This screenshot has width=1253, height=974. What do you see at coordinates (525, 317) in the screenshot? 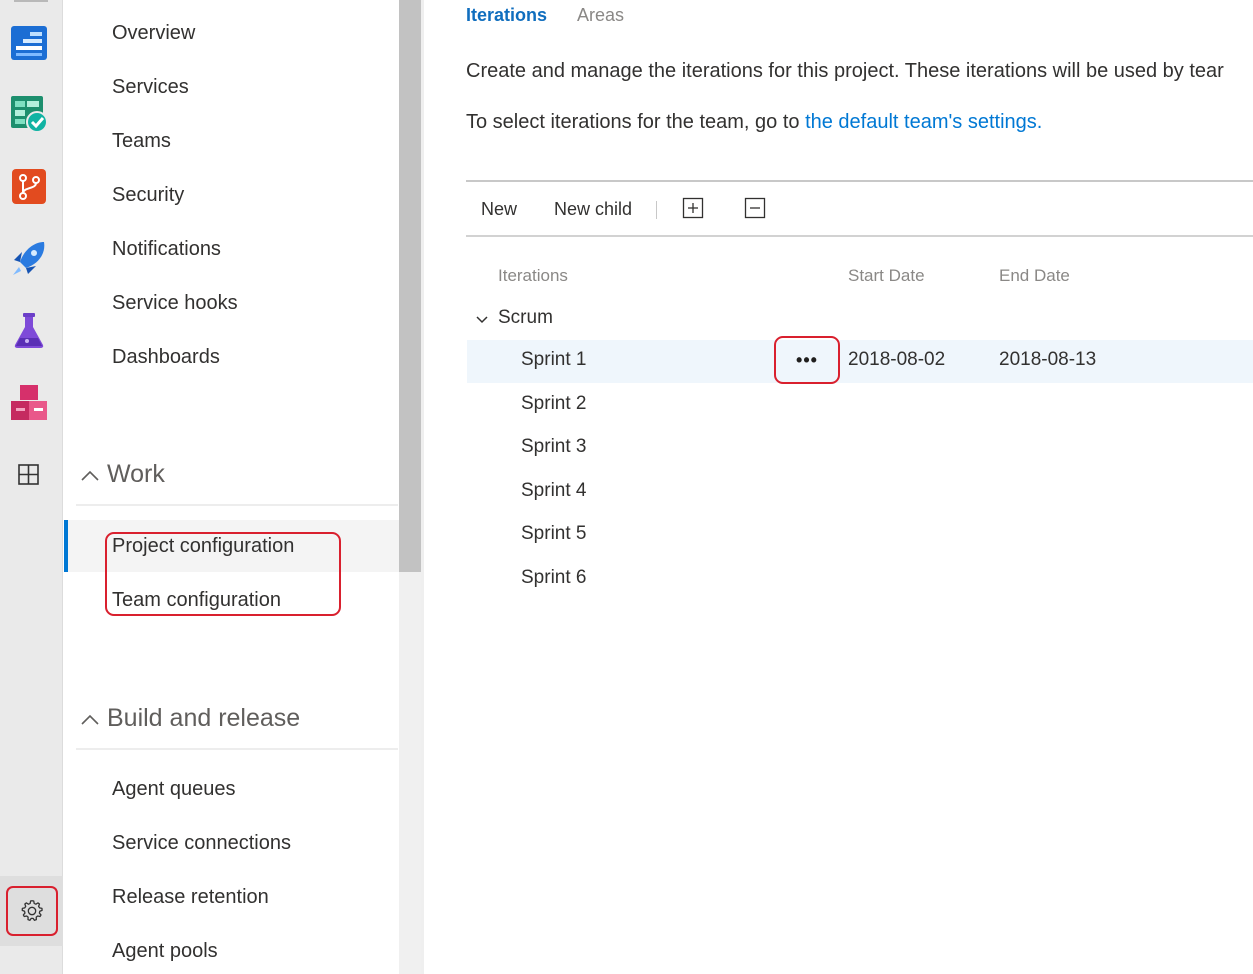
I see `tree-root-label: Scrum` at bounding box center [525, 317].